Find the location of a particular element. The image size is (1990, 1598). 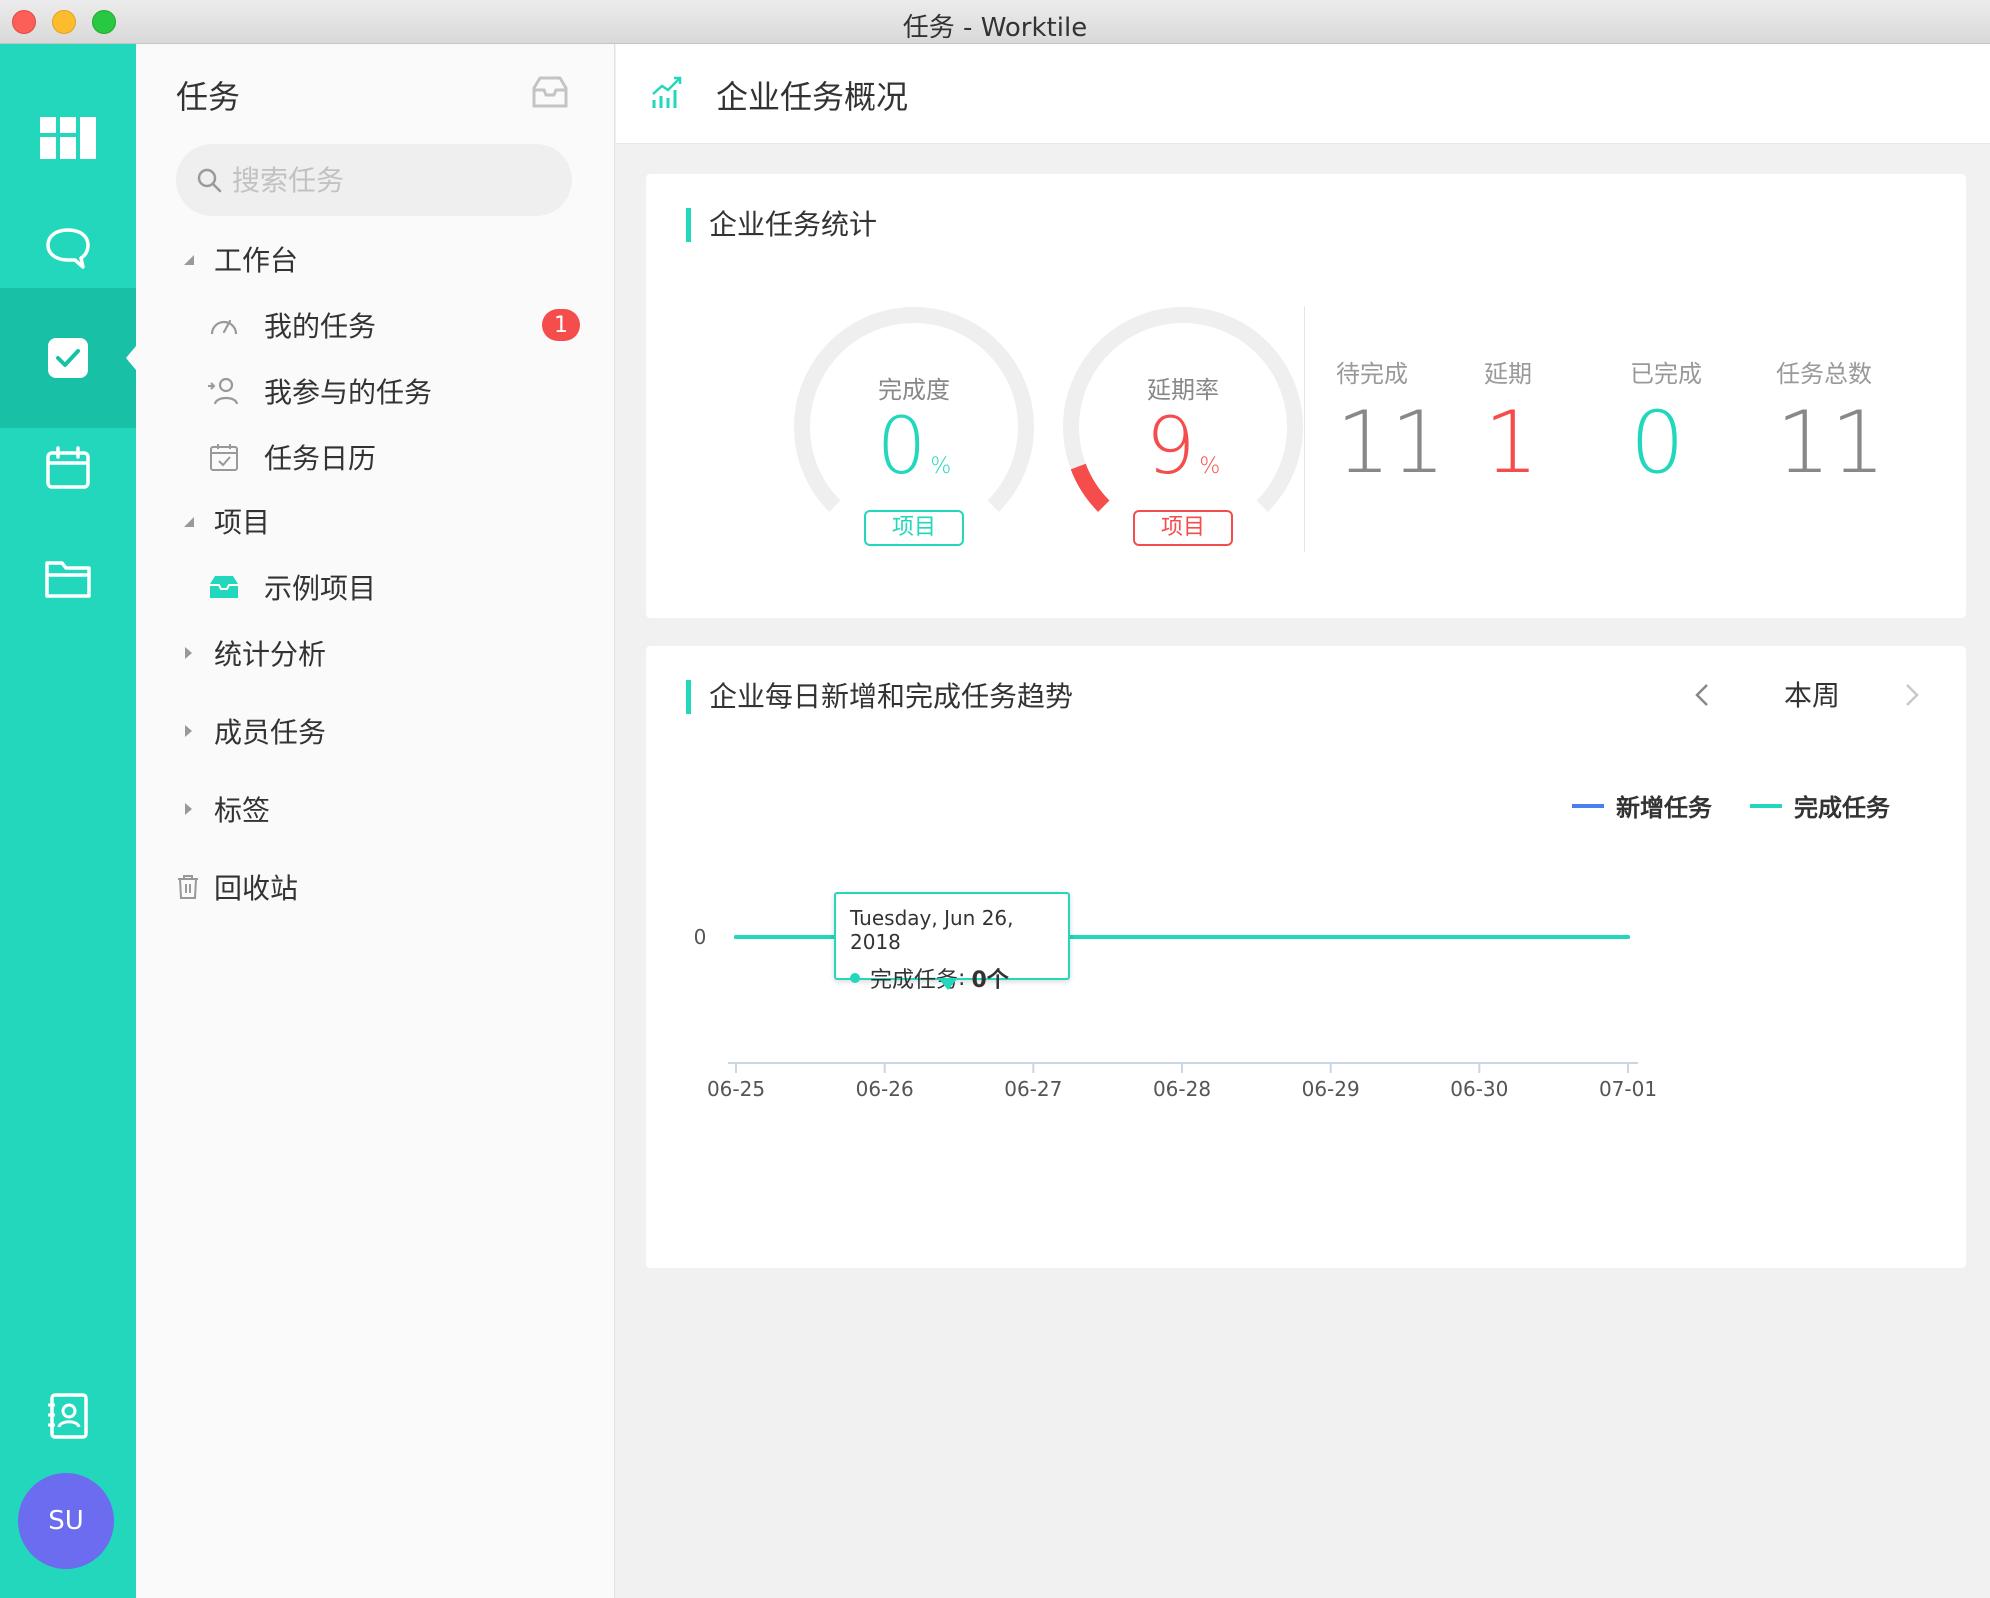

folder-icon is located at coordinates (68, 579).